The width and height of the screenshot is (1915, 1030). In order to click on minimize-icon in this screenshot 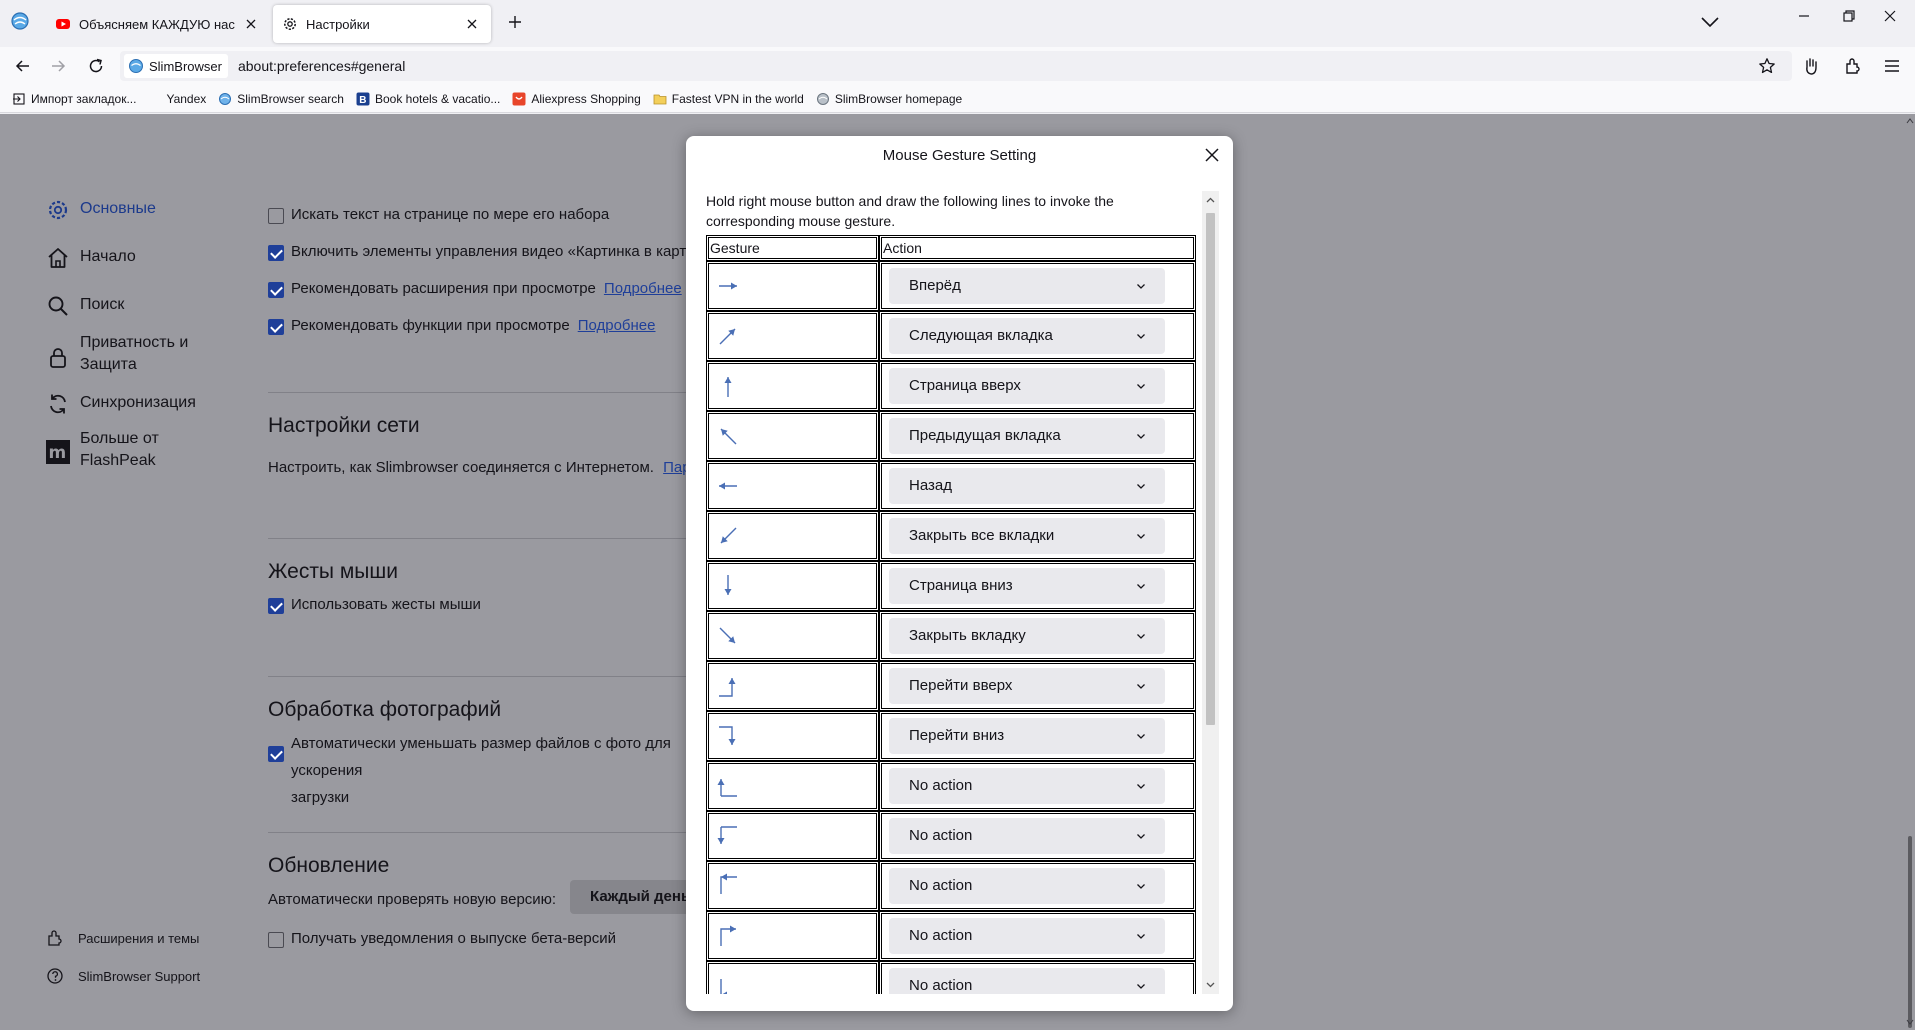, I will do `click(1804, 16)`.